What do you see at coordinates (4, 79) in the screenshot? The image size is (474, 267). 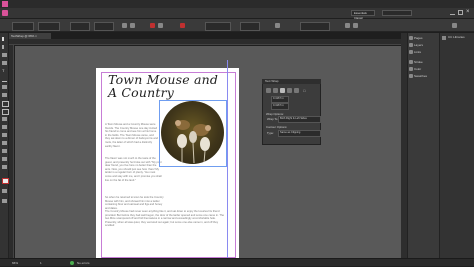 I see `line-tool-icon` at bounding box center [4, 79].